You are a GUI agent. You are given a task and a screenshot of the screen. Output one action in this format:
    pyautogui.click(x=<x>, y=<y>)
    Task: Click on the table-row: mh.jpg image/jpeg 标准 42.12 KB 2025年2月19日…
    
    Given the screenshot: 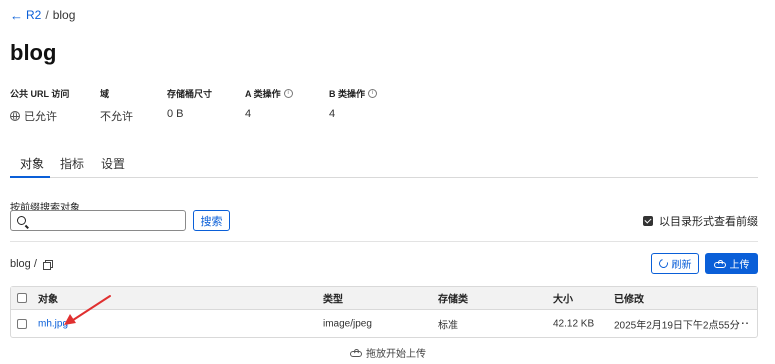 What is the action you would take?
    pyautogui.click(x=384, y=323)
    